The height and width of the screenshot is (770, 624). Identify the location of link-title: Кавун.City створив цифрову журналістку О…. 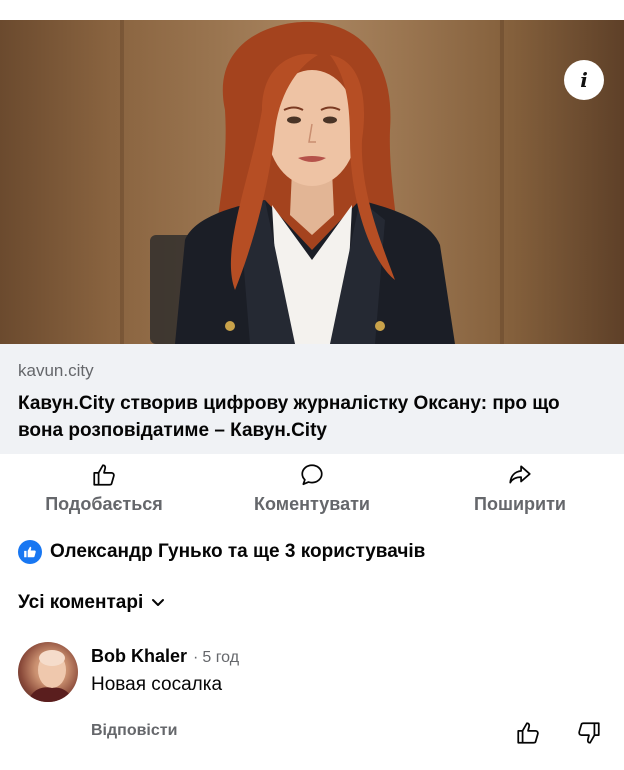
(312, 417).